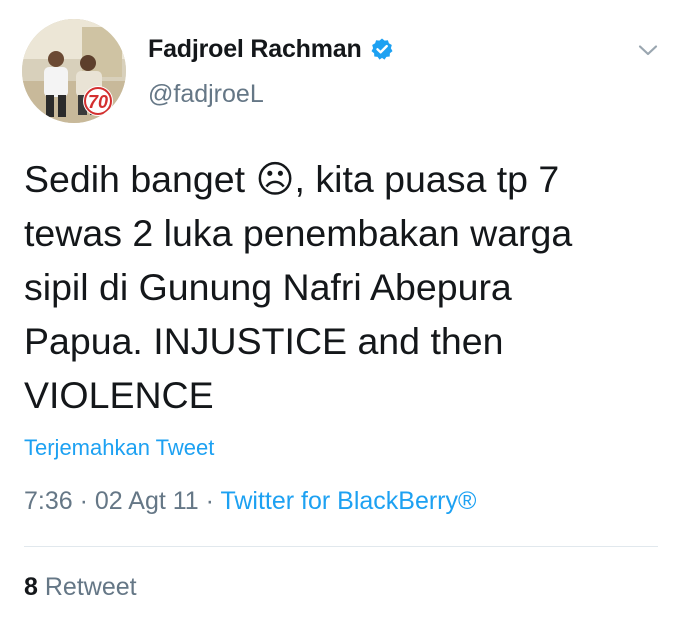  I want to click on avatar-photo: 70, so click(74, 71).